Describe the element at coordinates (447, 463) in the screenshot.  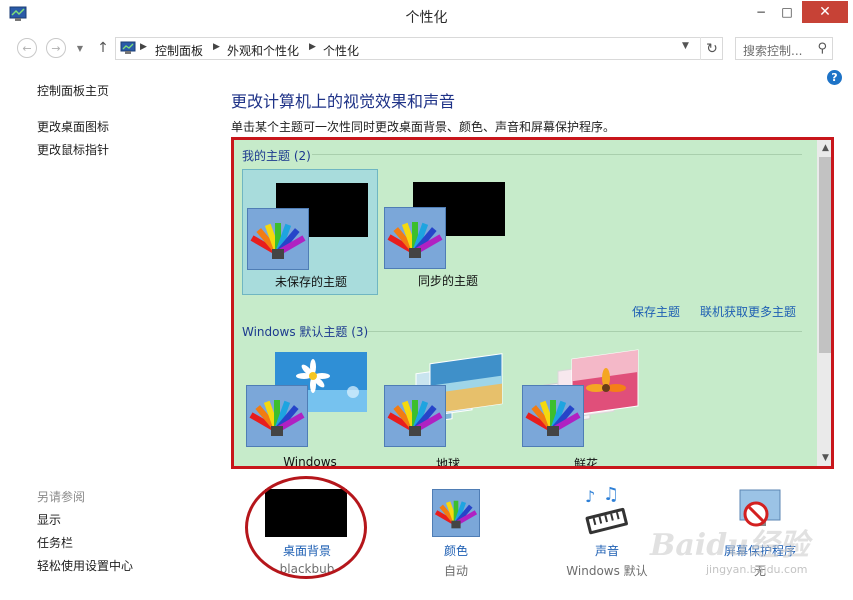
I see `theme-name: 地球` at that location.